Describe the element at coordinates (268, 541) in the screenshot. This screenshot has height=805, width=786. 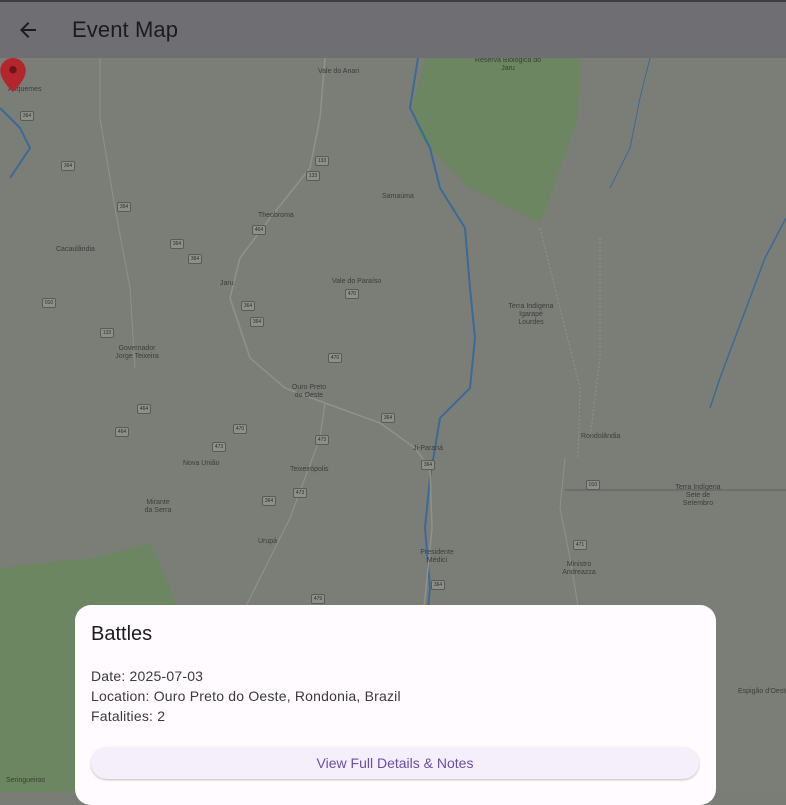
I see `map-label: Urupá` at that location.